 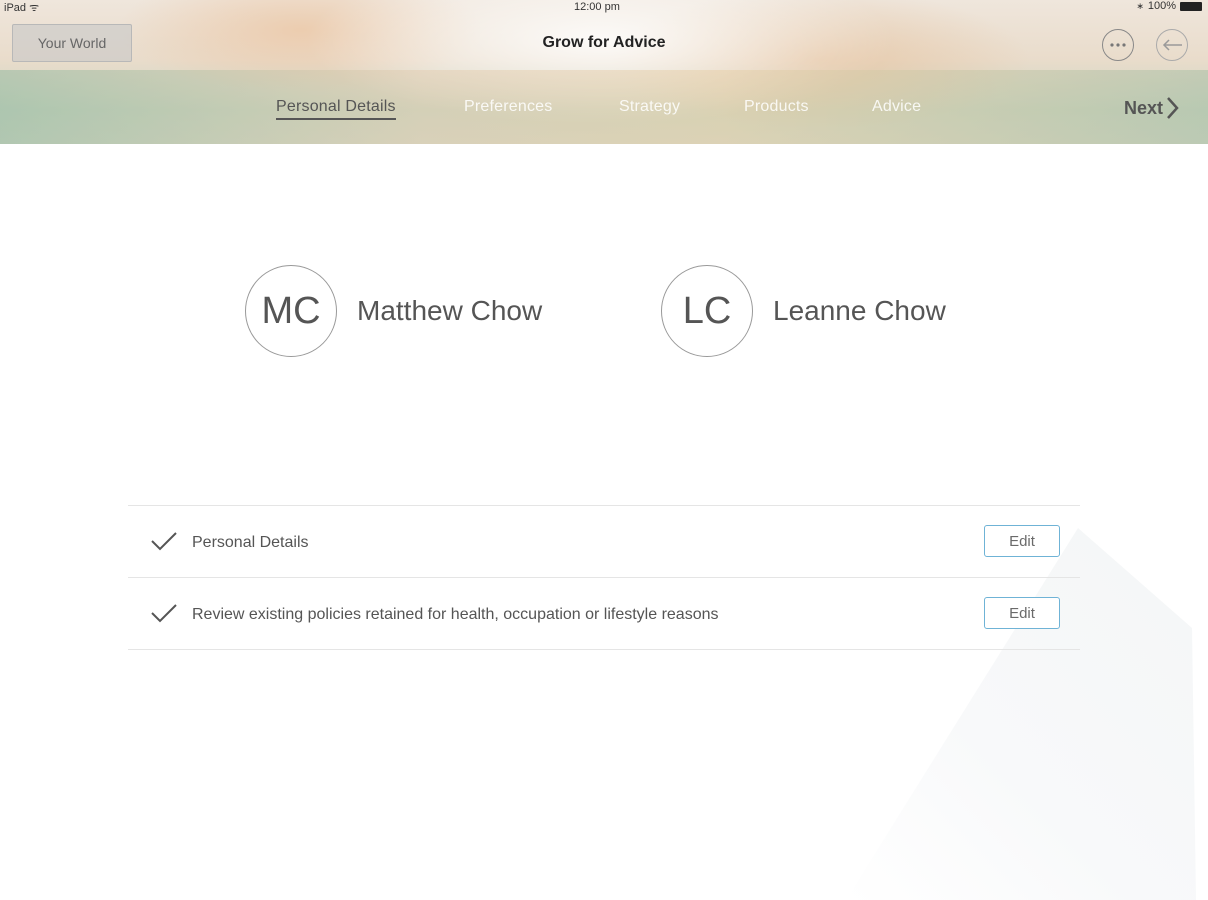 I want to click on person-card-matthew: MC Matthew Chow, so click(x=393, y=311).